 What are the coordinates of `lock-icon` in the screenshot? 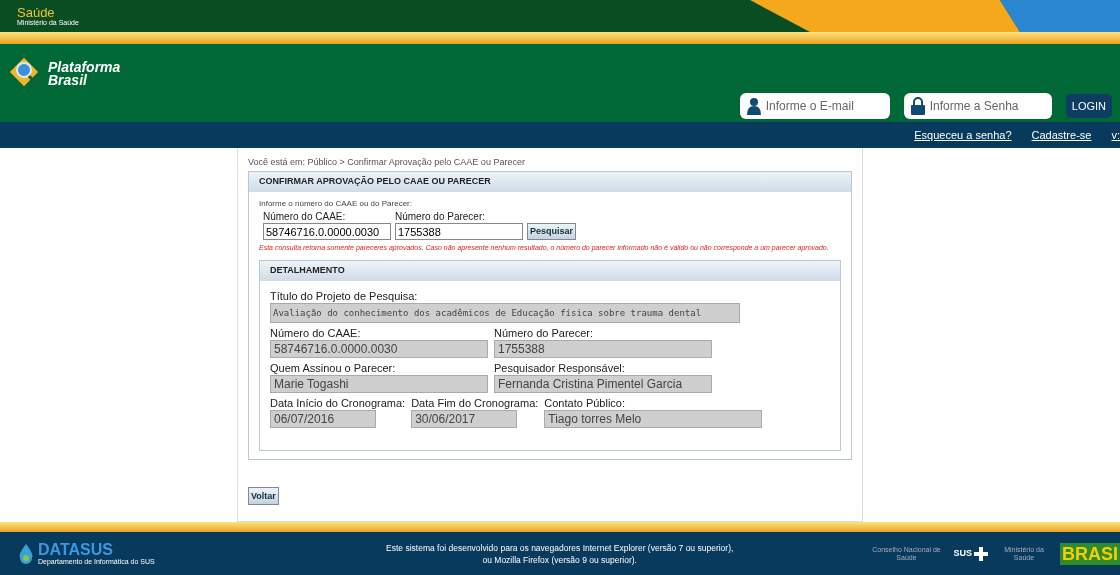 It's located at (917, 106).